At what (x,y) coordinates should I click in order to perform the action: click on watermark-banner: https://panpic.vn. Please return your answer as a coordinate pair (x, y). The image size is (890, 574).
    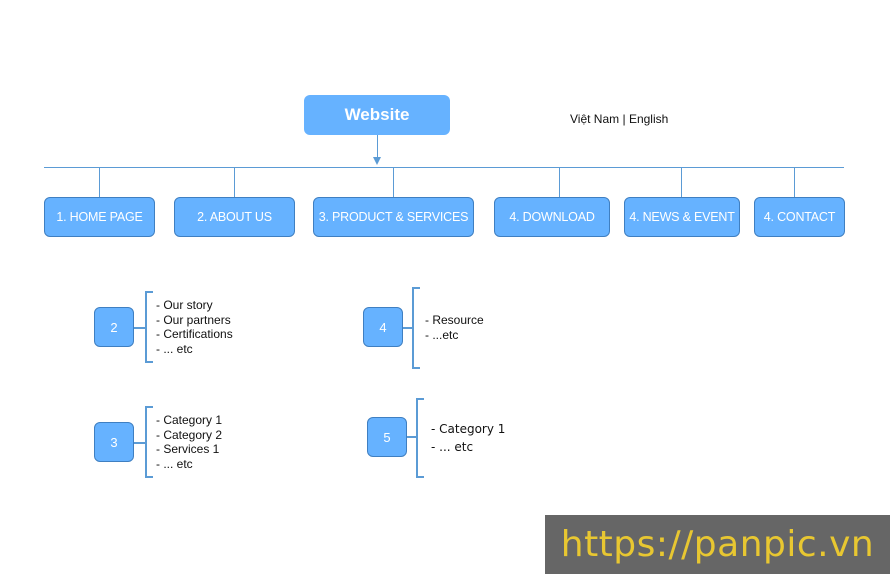
    Looking at the image, I should click on (717, 544).